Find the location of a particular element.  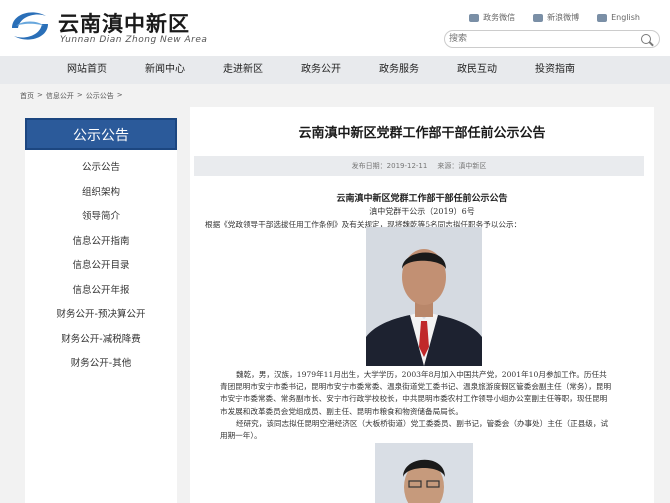

crumb-home: 首页 is located at coordinates (27, 96).